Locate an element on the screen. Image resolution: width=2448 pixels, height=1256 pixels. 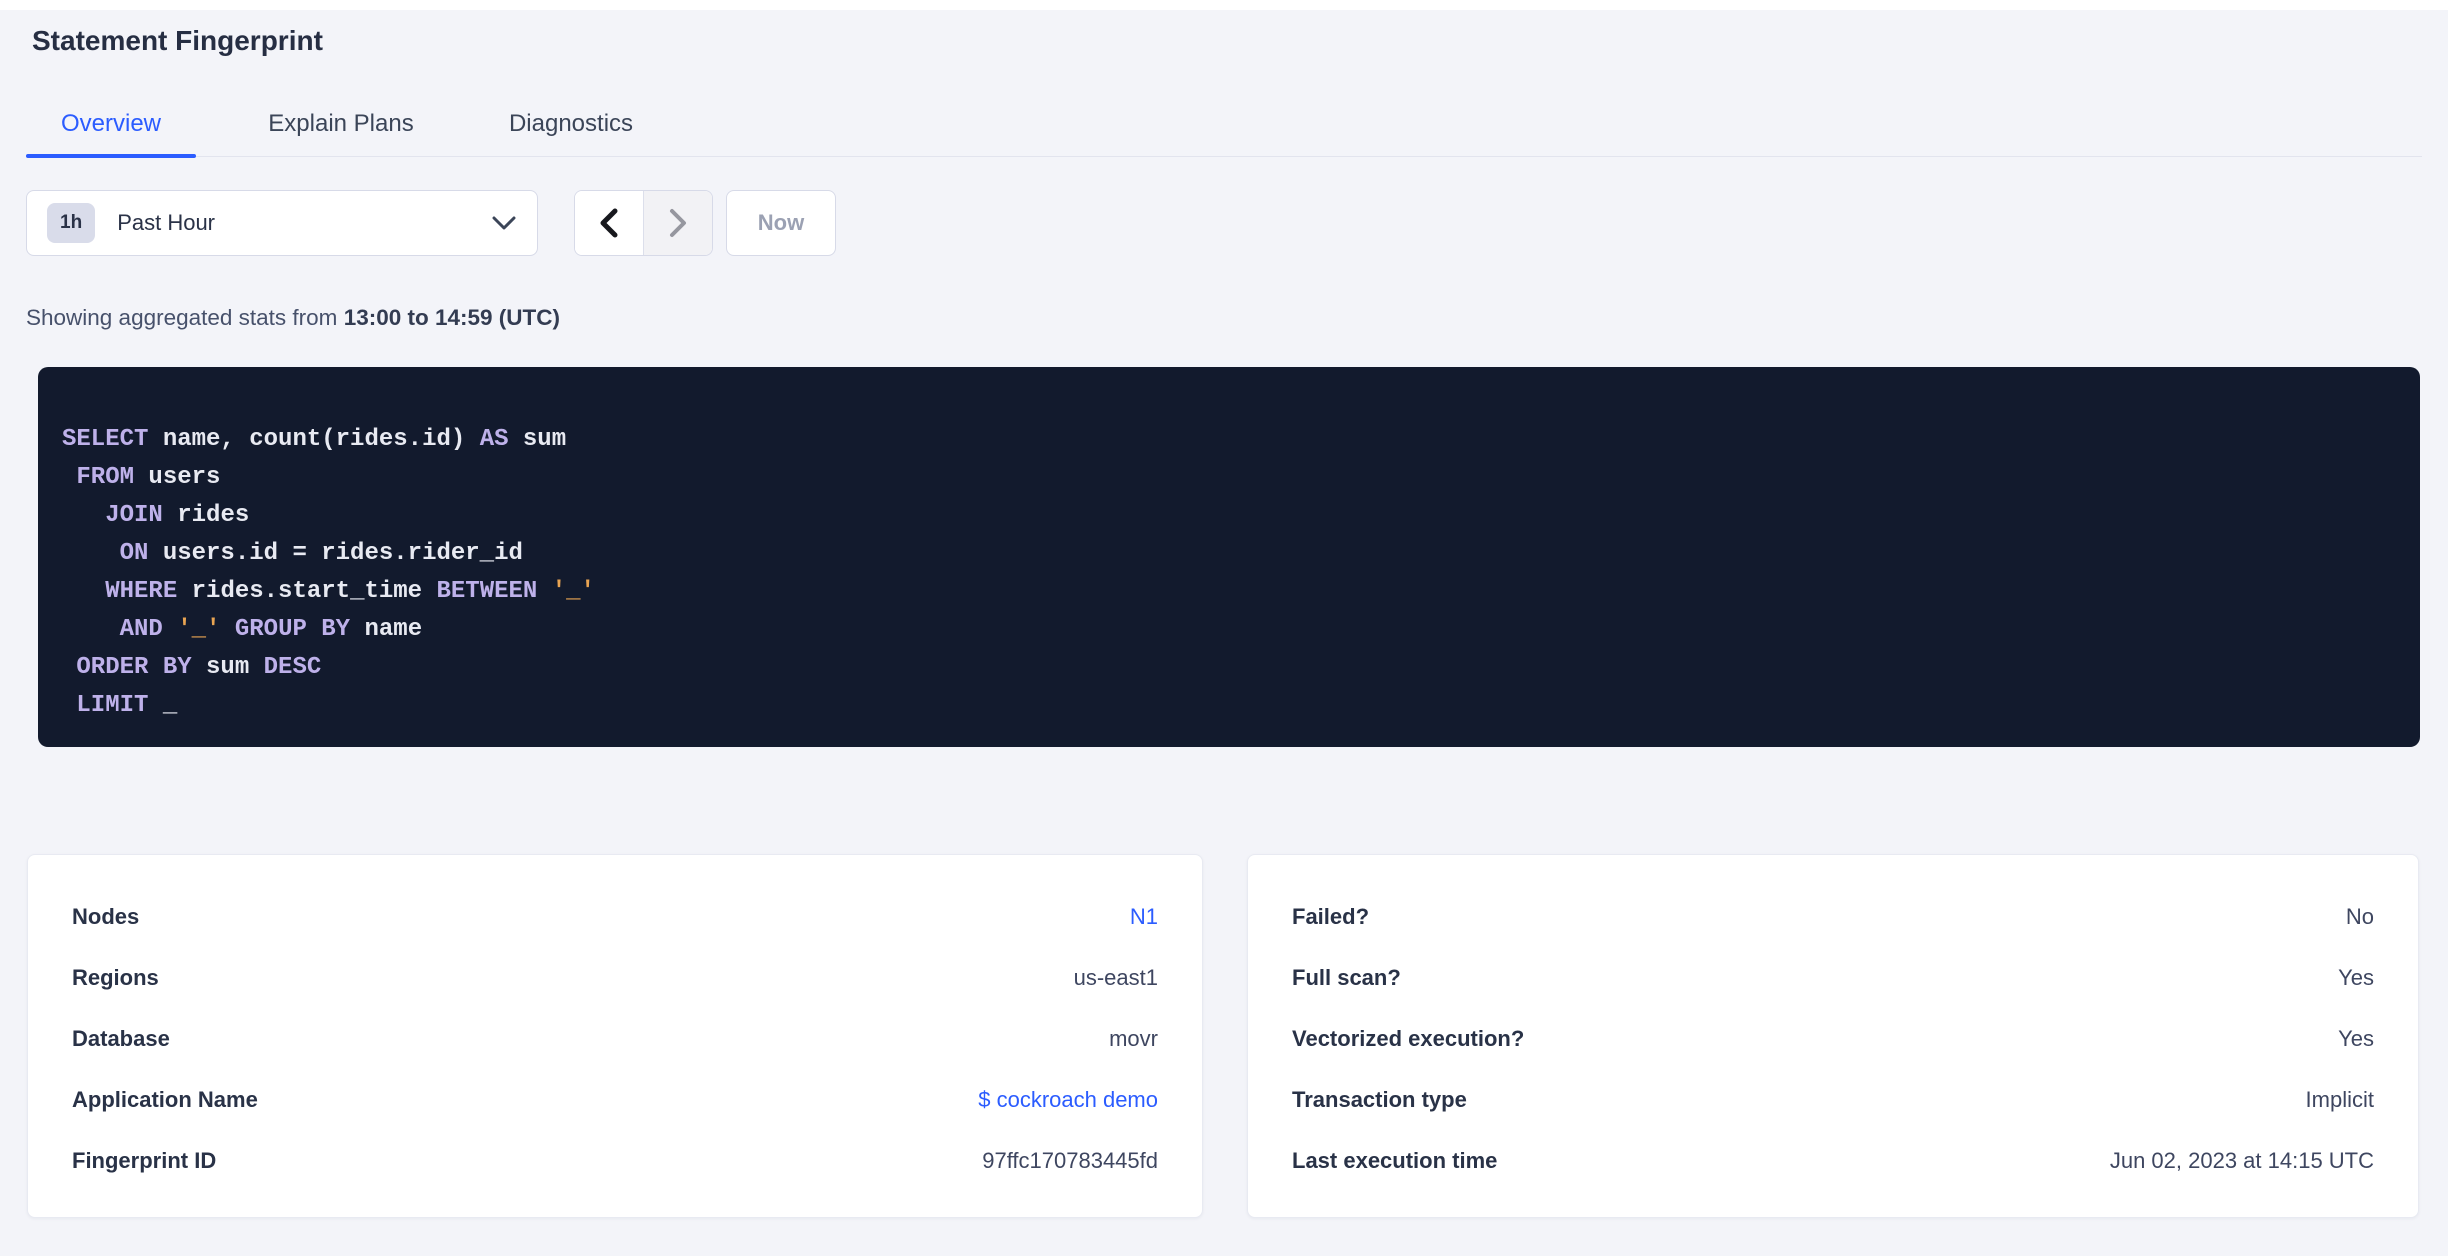
next-time-button is located at coordinates (677, 223).